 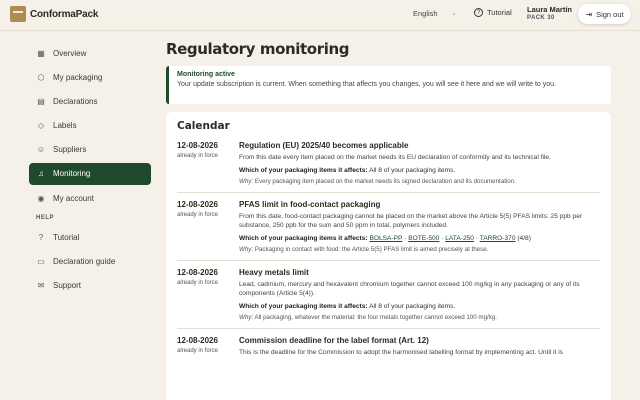 What do you see at coordinates (70, 150) in the screenshot?
I see `sidebar-item-label: Suppliers` at bounding box center [70, 150].